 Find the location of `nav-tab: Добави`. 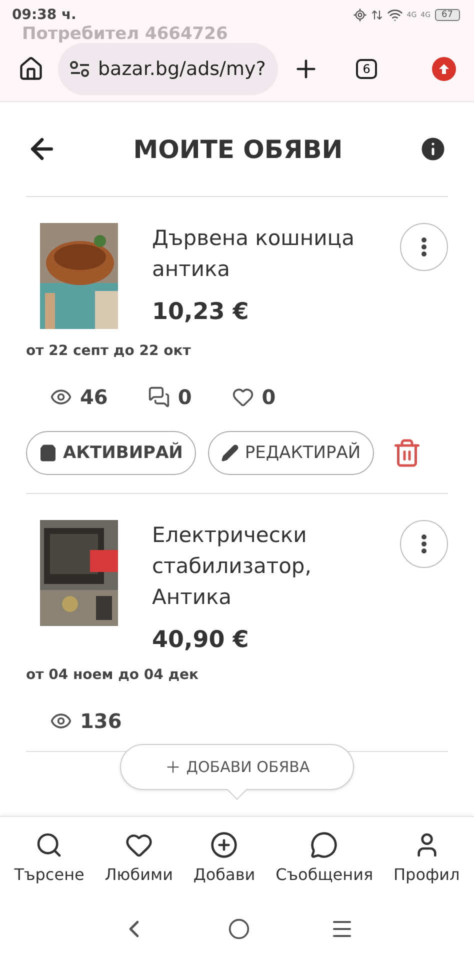

nav-tab: Добави is located at coordinates (224, 857).